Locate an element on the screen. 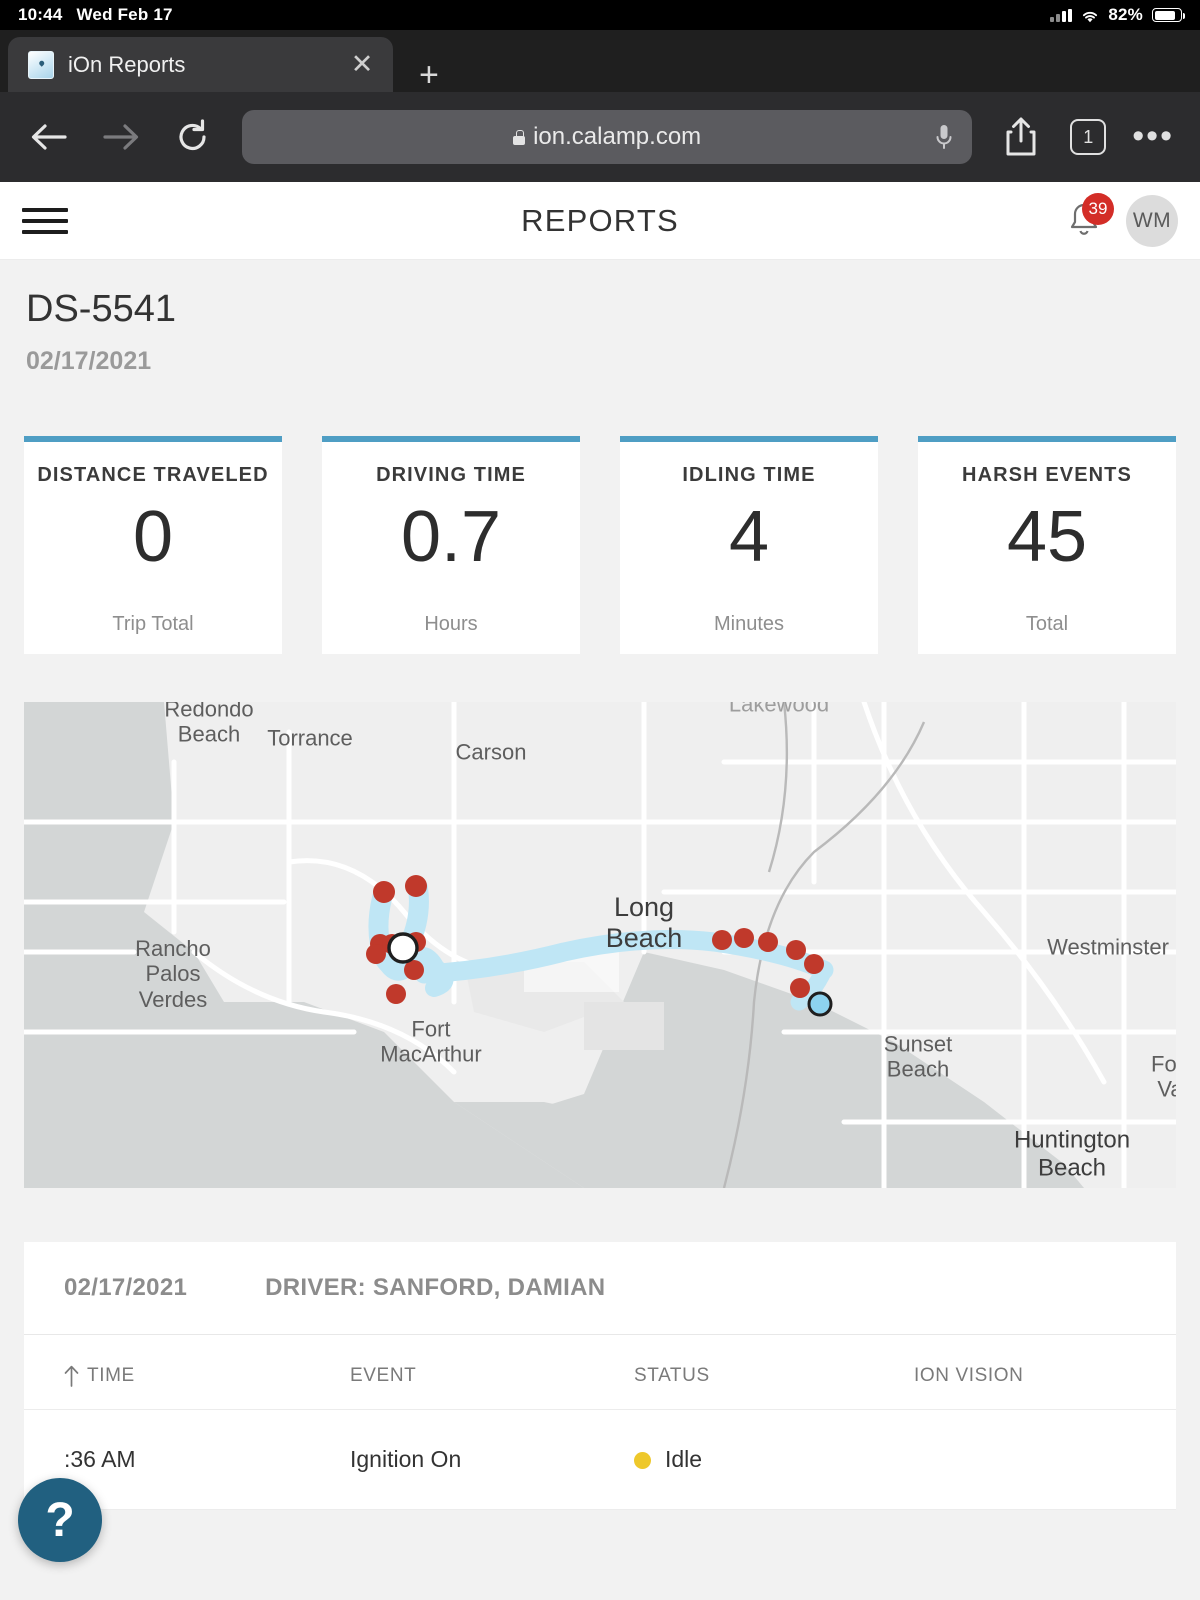 The width and height of the screenshot is (1200, 1600). row-status-label: Idle is located at coordinates (684, 1459).